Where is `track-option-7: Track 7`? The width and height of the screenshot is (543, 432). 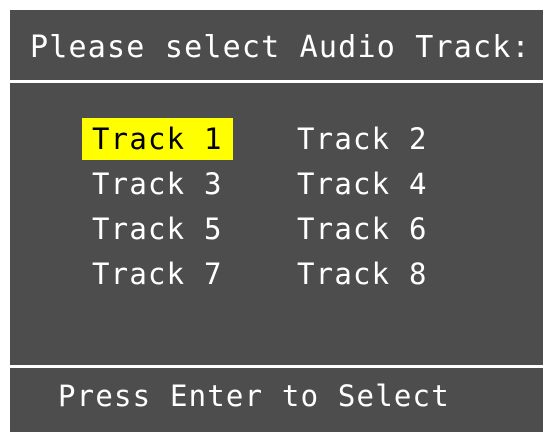 track-option-7: Track 7 is located at coordinates (157, 274).